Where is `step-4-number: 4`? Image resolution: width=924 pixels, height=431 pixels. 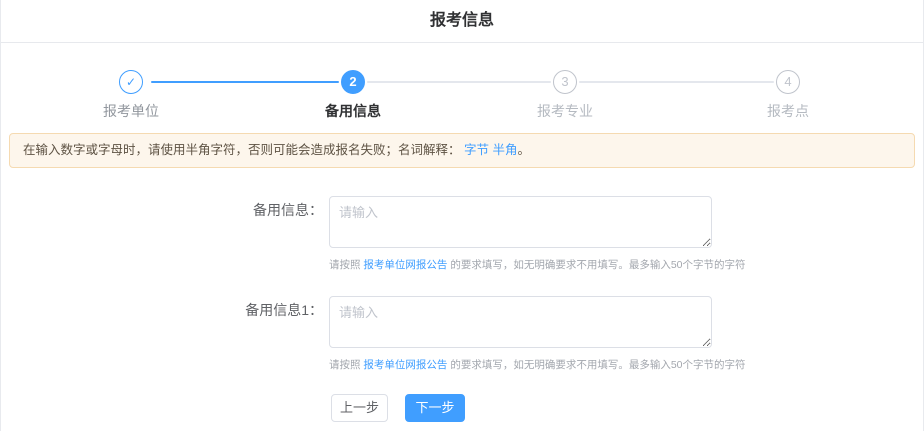
step-4-number: 4 is located at coordinates (788, 82).